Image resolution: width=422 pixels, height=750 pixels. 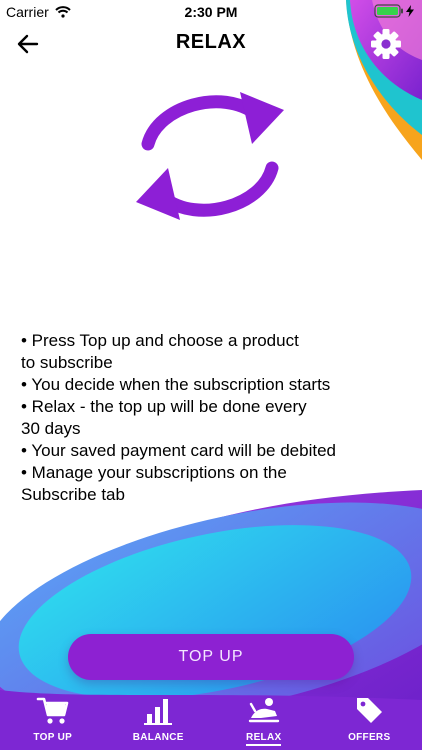 I want to click on battery-indicator, so click(x=394, y=11).